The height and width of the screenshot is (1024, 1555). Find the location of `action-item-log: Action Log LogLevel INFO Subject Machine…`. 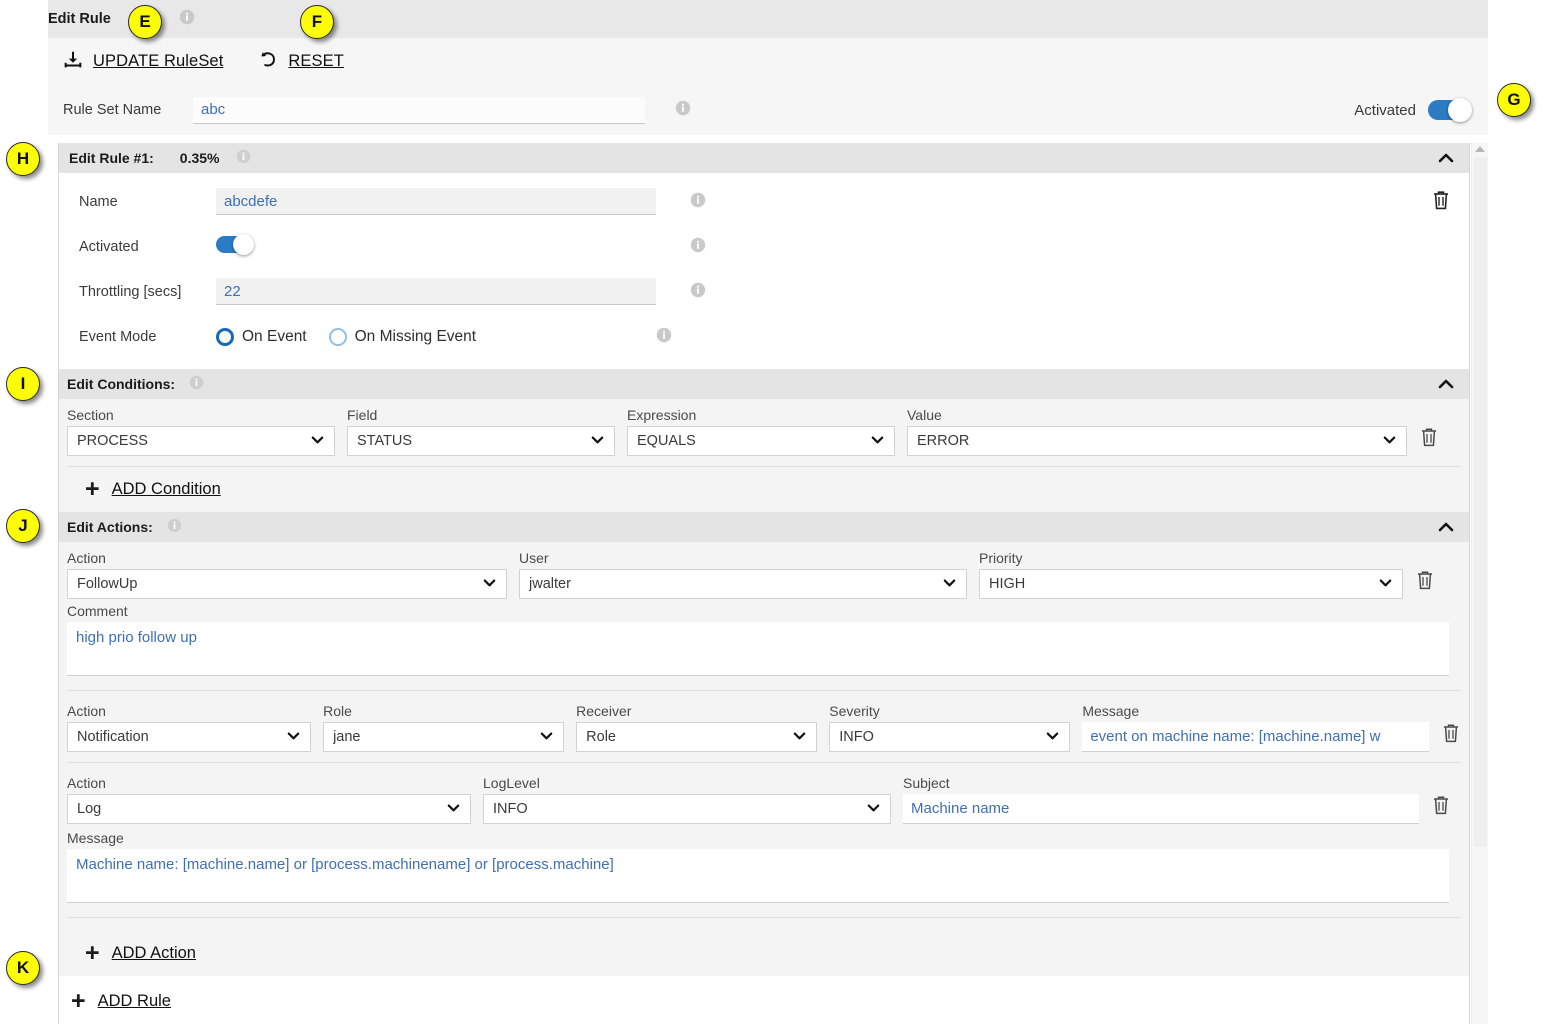

action-item-log: Action Log LogLevel INFO Subject Machine… is located at coordinates (764, 852).